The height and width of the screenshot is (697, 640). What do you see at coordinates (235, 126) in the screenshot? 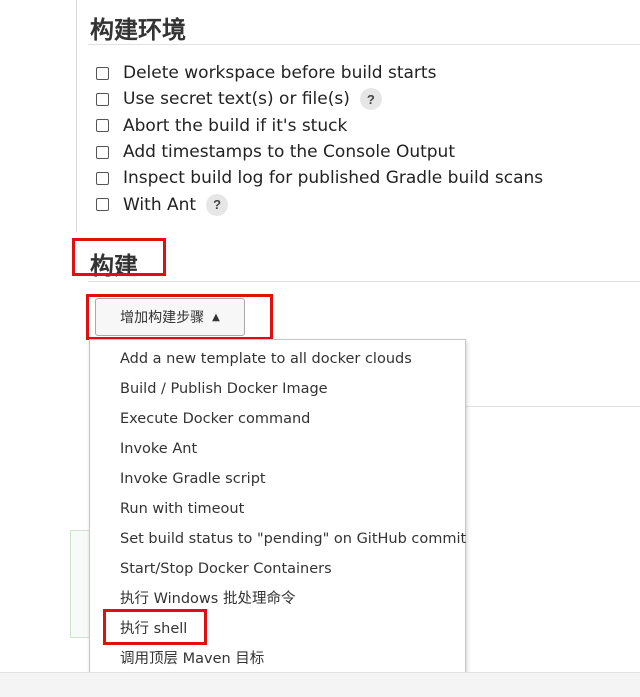
I see `option-label: Abort the build if it's stuck` at bounding box center [235, 126].